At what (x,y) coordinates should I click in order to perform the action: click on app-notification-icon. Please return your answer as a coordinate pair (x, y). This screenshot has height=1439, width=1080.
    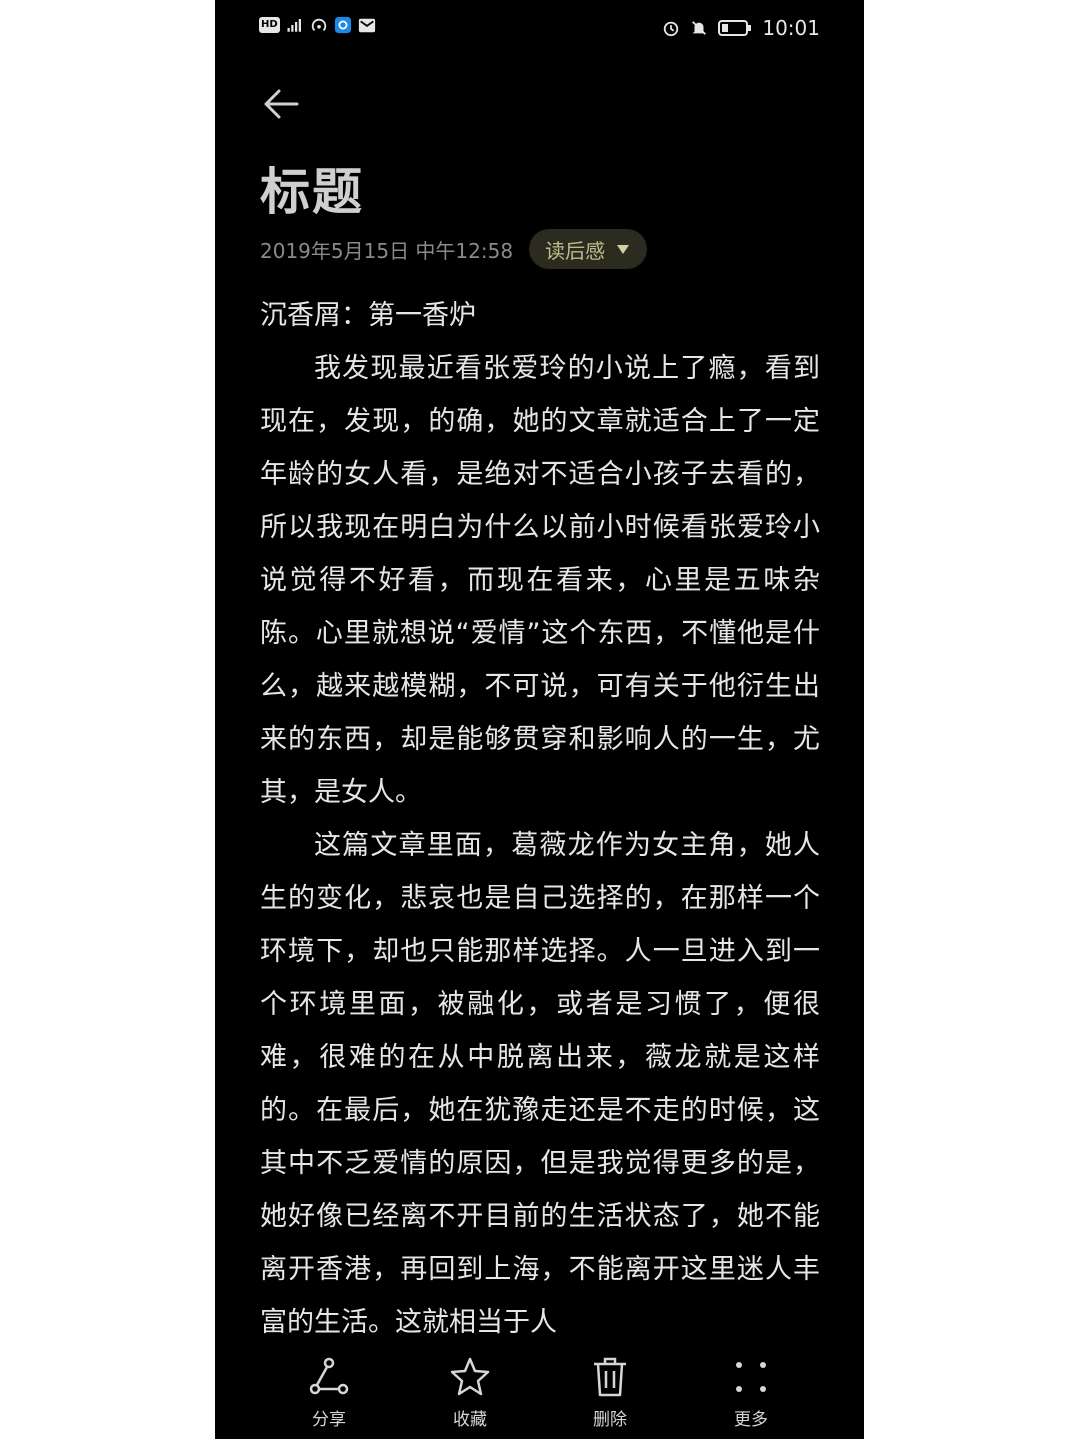
    Looking at the image, I should click on (342, 25).